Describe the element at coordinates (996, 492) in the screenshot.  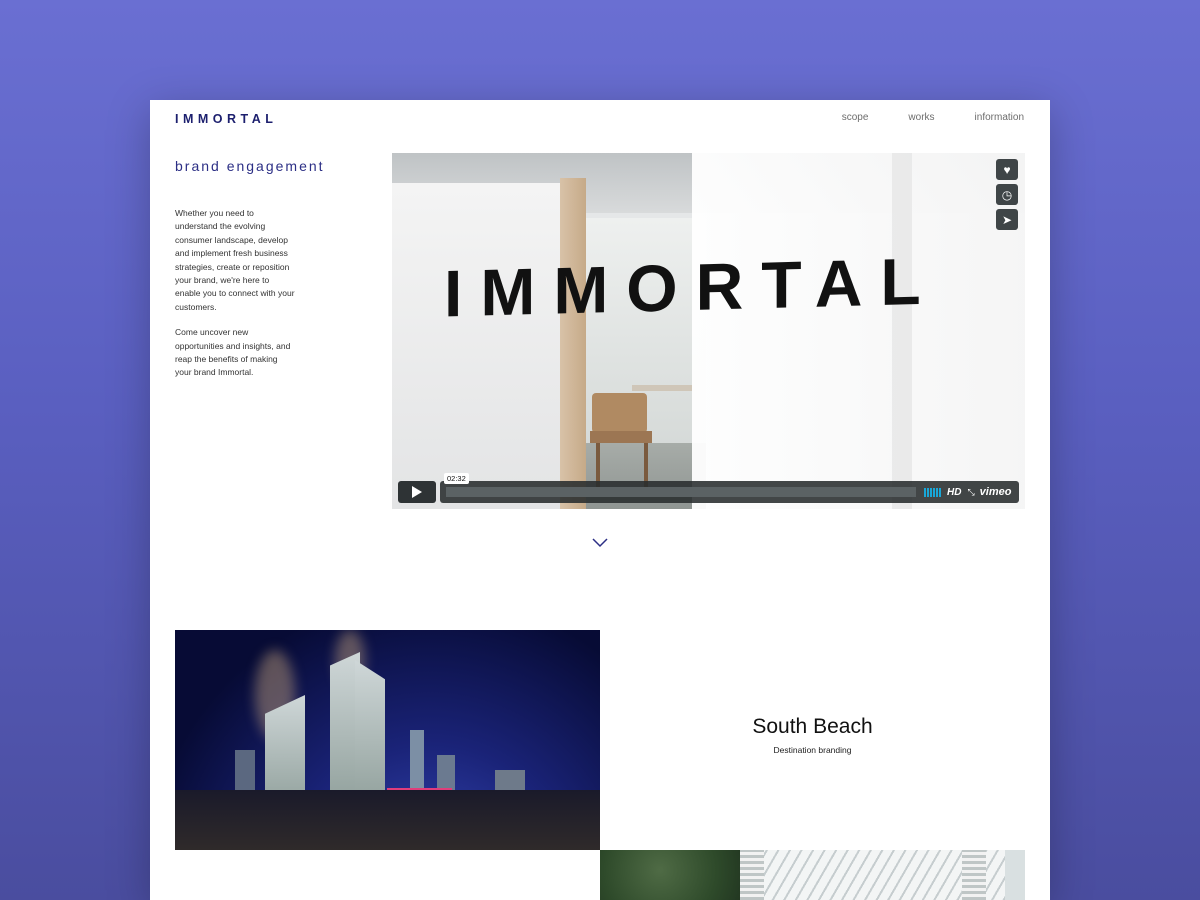
I see `vimeo-logo: vimeo` at that location.